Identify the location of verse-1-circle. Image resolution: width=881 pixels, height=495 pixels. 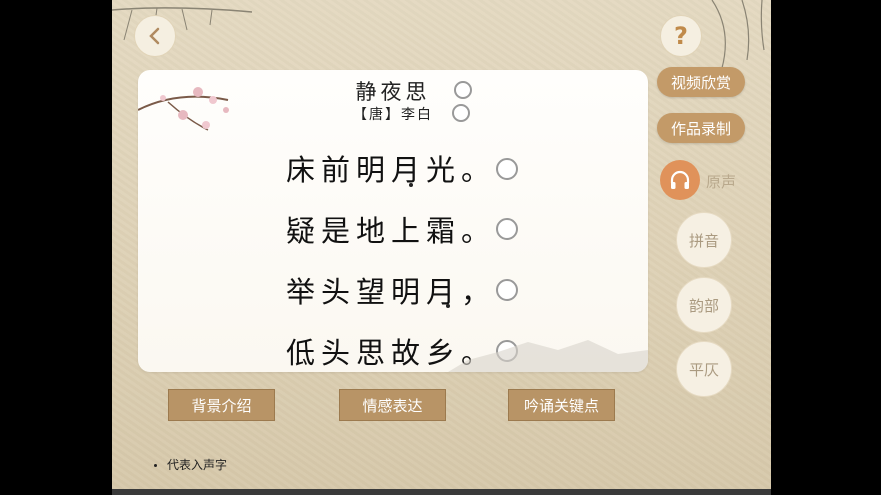
(507, 169).